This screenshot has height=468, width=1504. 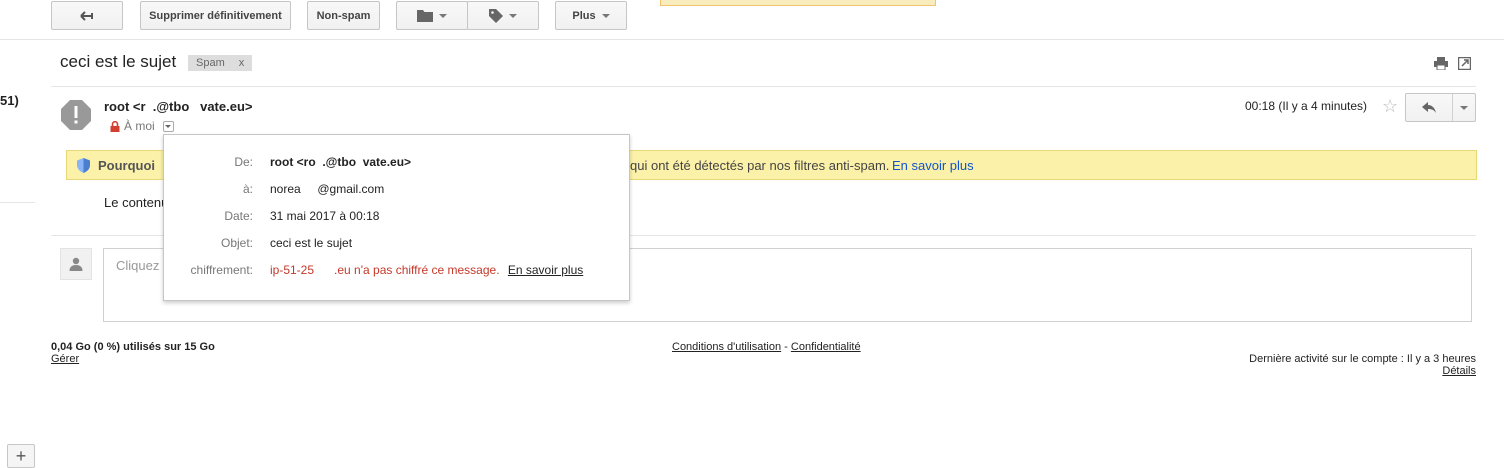 What do you see at coordinates (127, 165) in the screenshot?
I see `spam-why-label: Pourquoi` at bounding box center [127, 165].